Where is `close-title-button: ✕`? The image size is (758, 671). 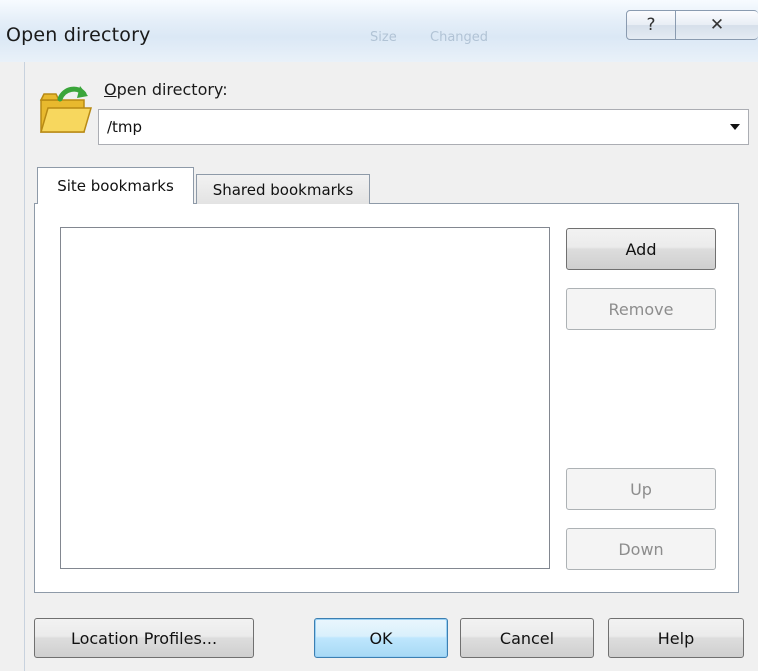 close-title-button: ✕ is located at coordinates (716, 25).